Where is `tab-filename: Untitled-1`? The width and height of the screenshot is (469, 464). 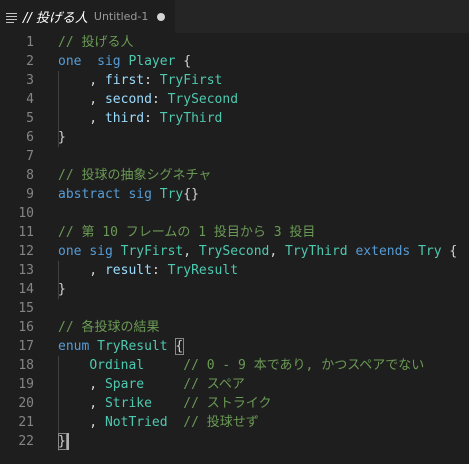
tab-filename: Untitled-1 is located at coordinates (121, 16).